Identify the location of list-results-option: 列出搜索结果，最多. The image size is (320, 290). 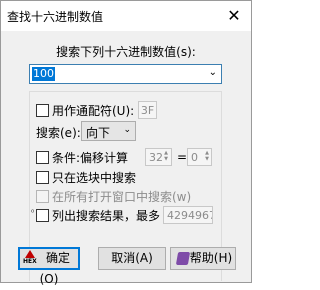
(98, 215).